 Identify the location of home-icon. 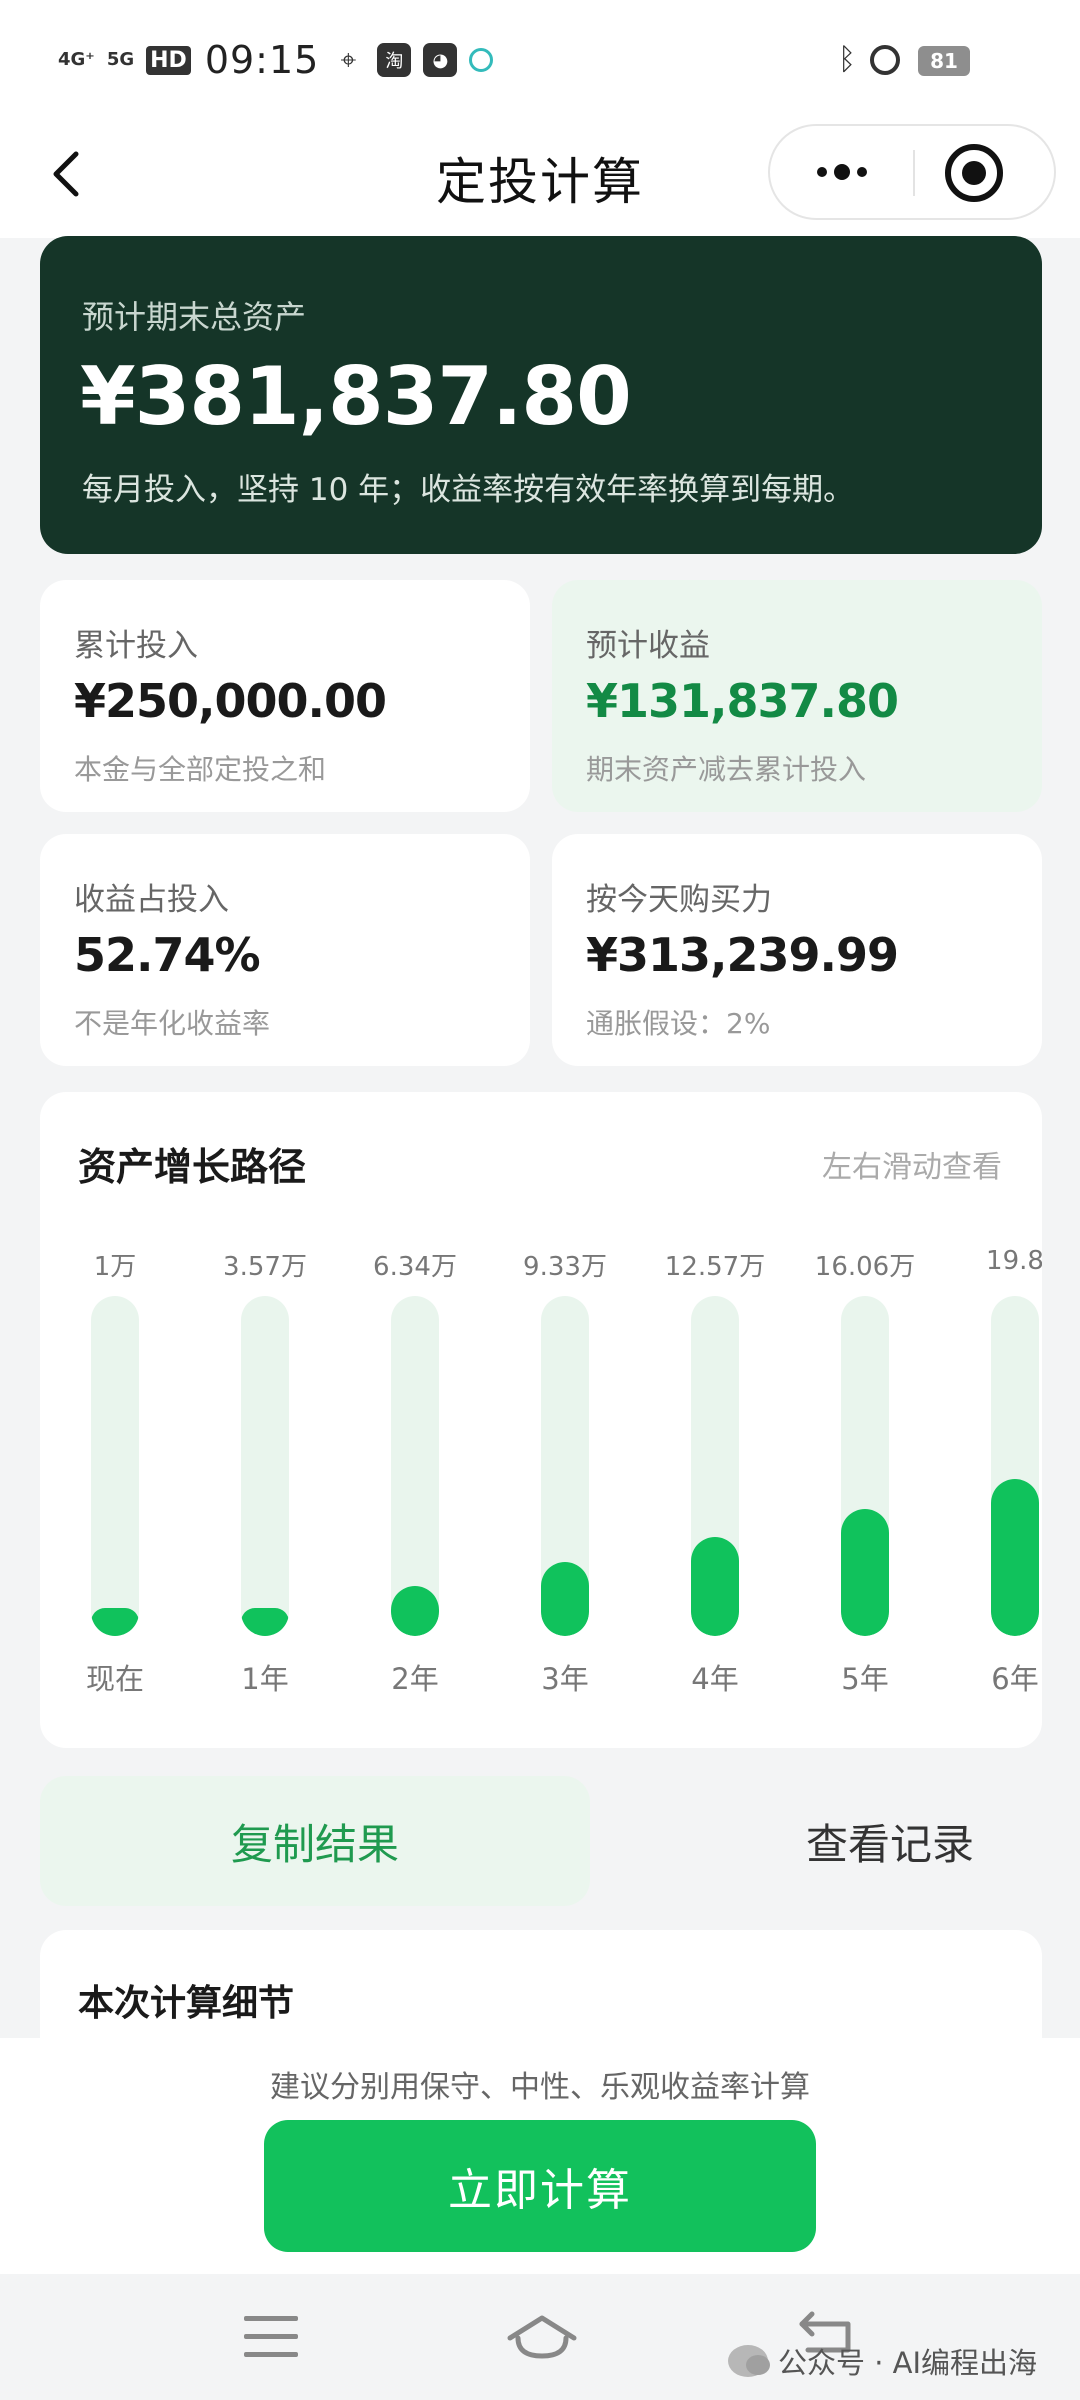
(542, 2337).